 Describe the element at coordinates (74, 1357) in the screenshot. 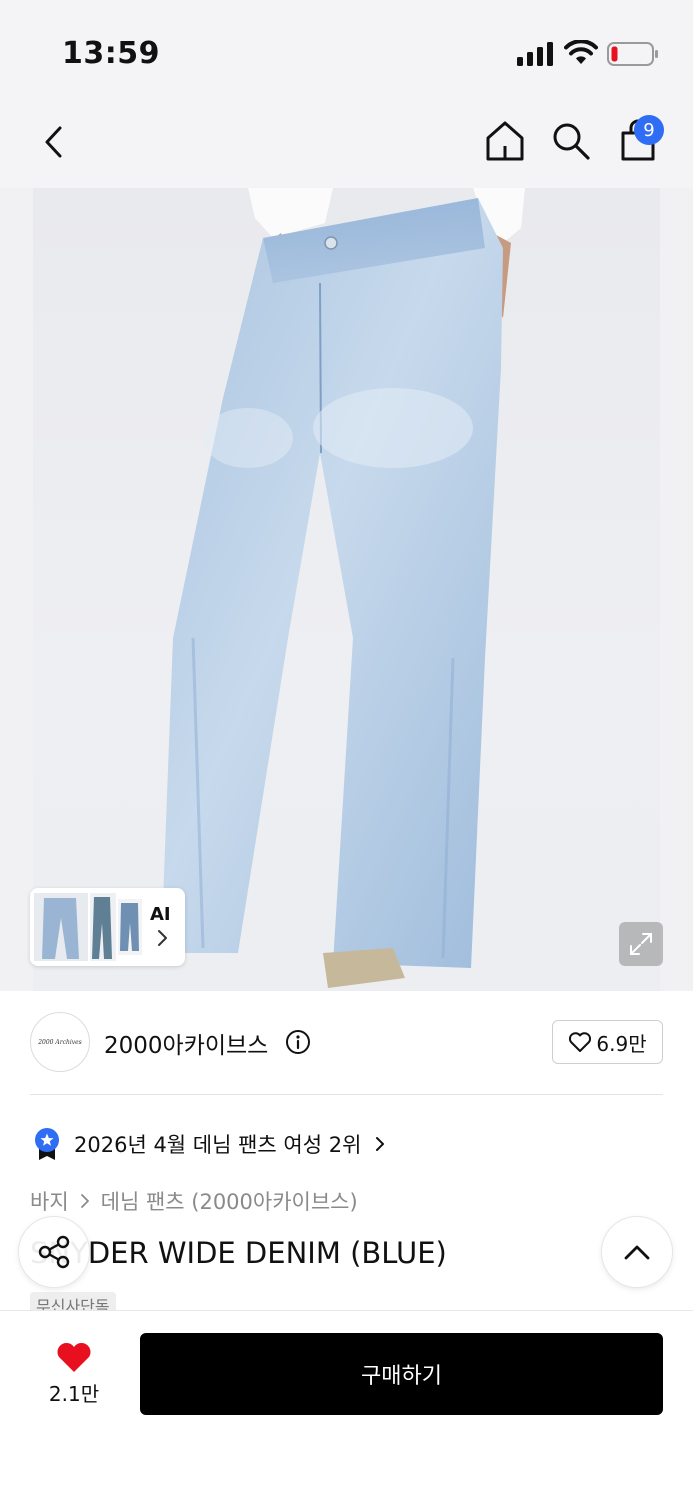

I see `heart-filled-icon` at that location.